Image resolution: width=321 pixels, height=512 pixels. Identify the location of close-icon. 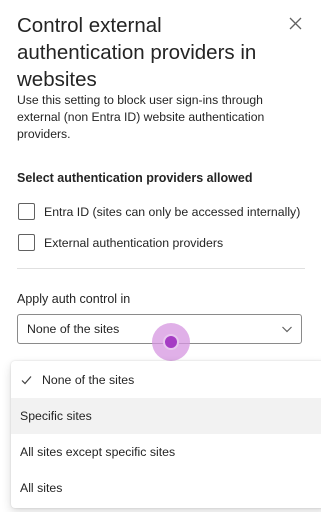
(295, 23).